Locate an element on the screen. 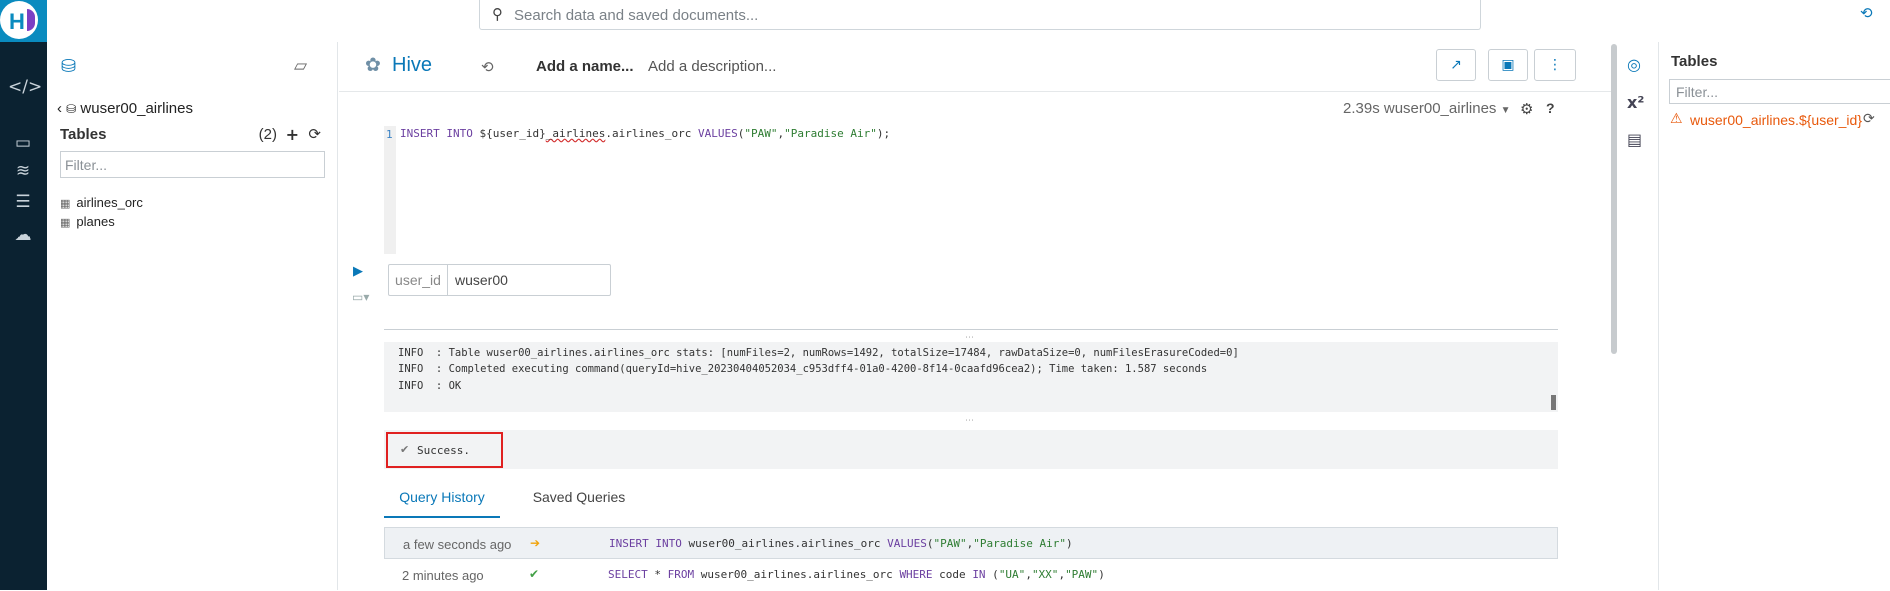 Image resolution: width=1890 pixels, height=591 pixels. compass-icon: ◎ is located at coordinates (1634, 64).